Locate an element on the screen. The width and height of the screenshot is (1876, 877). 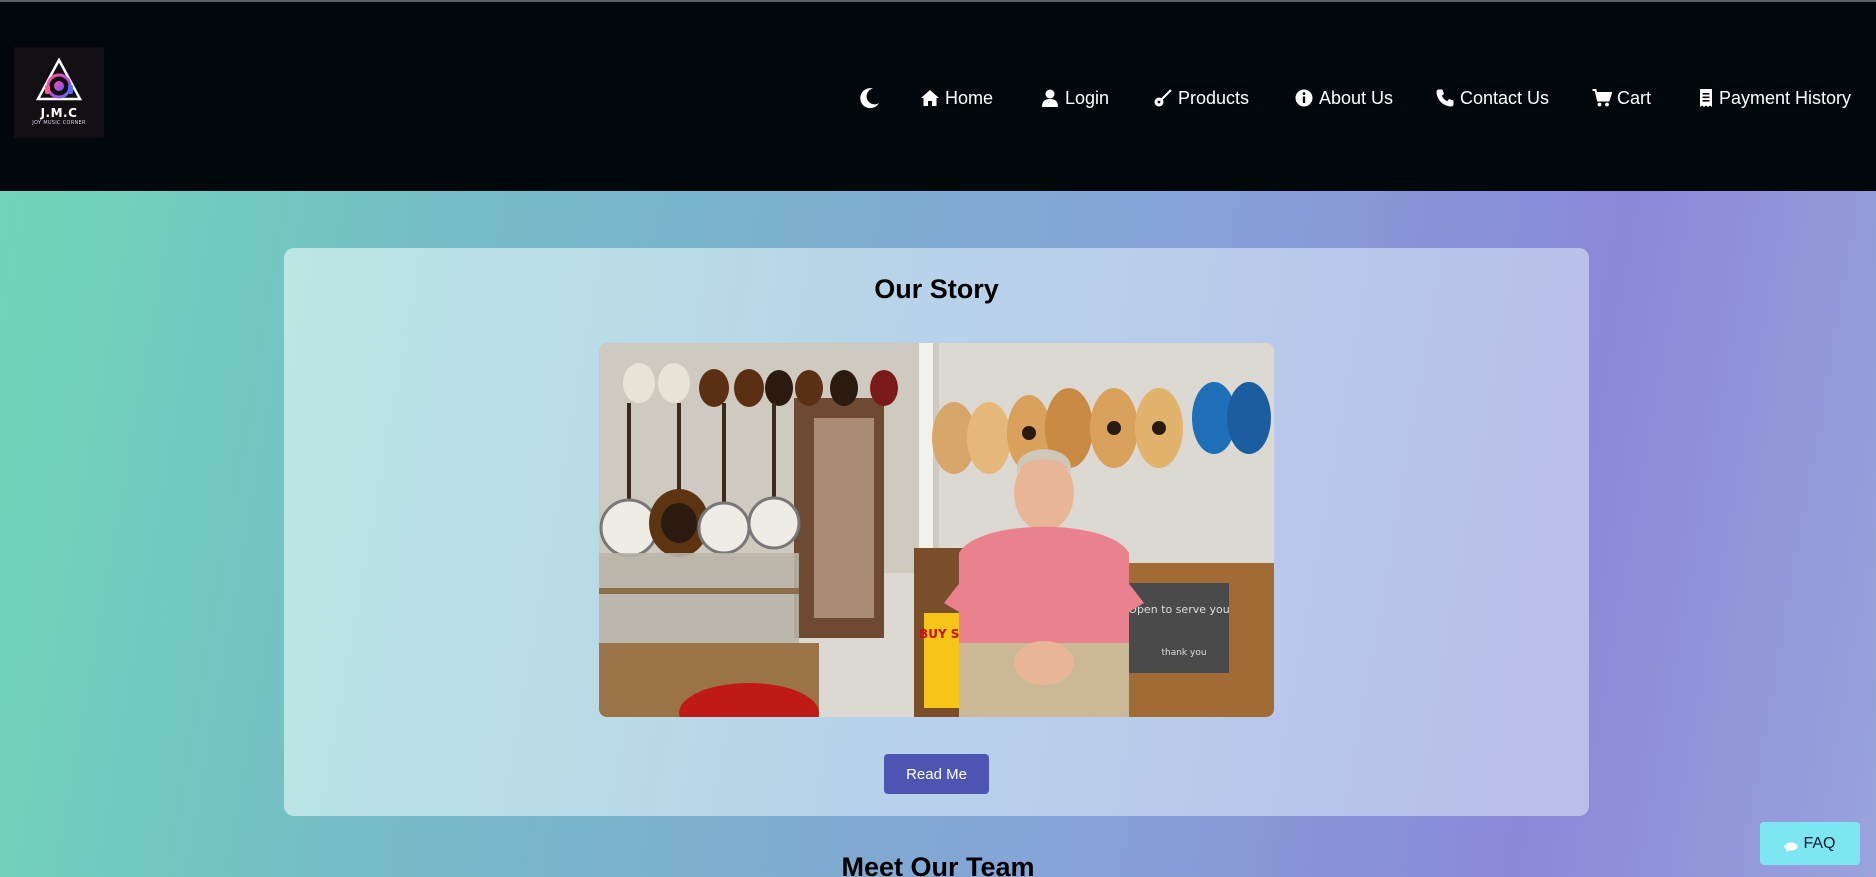
faq-button: FAQ is located at coordinates (1810, 843).